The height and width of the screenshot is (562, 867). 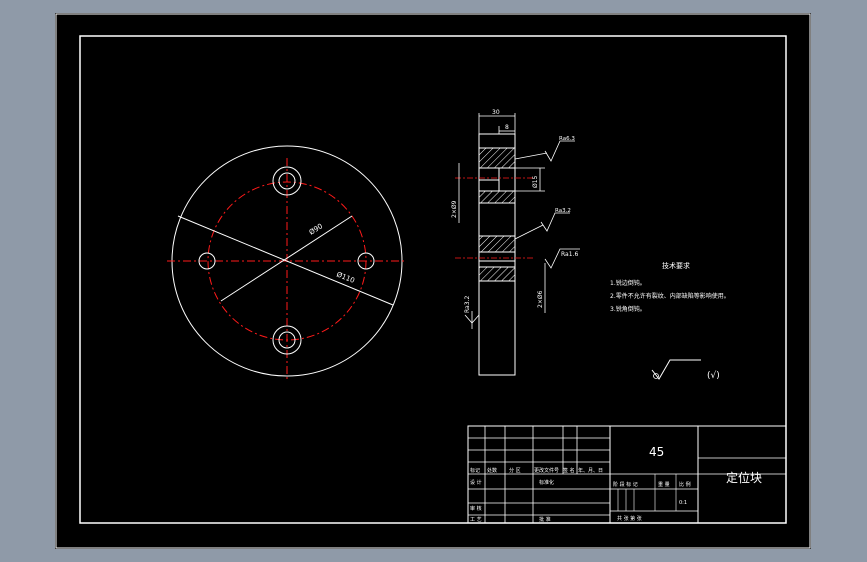 I want to click on hatch-top, so click(x=497, y=158).